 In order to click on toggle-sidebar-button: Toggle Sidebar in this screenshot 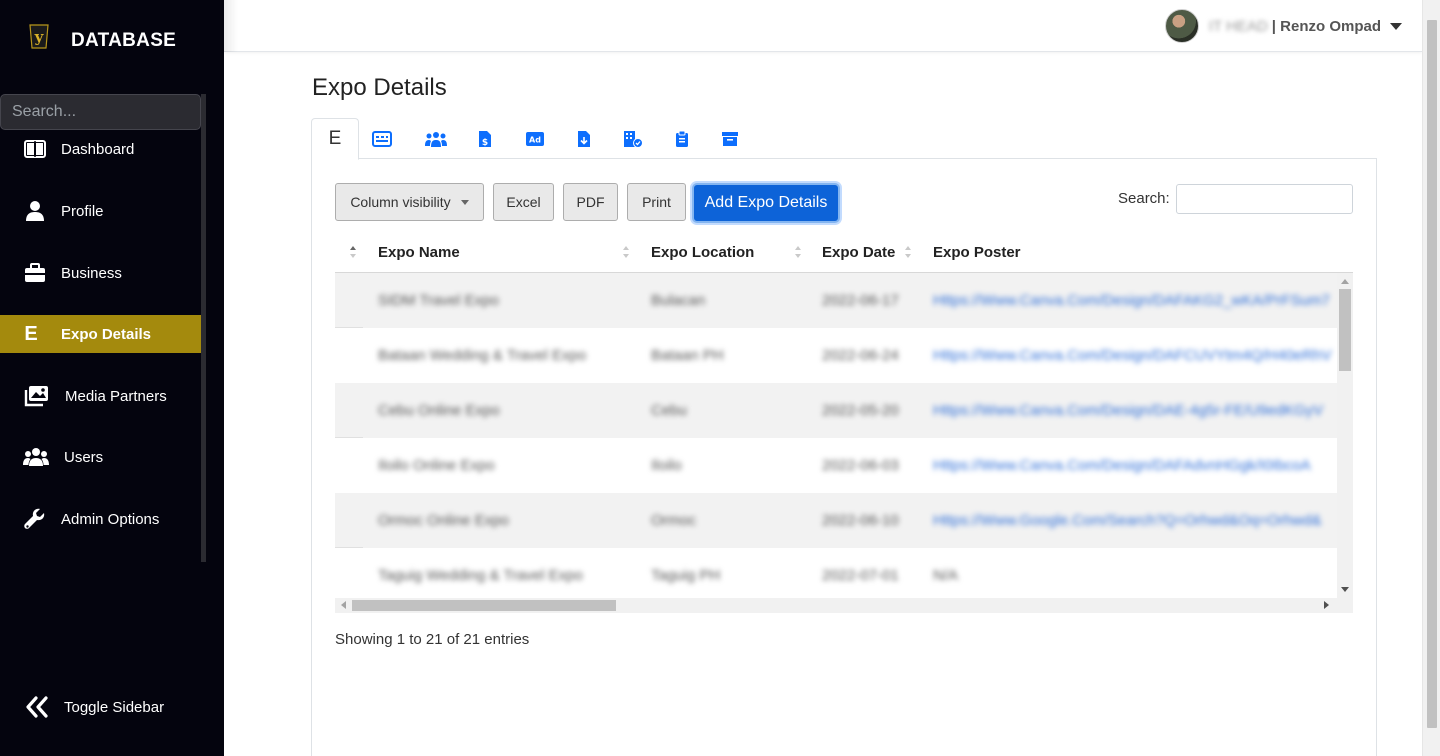, I will do `click(112, 707)`.